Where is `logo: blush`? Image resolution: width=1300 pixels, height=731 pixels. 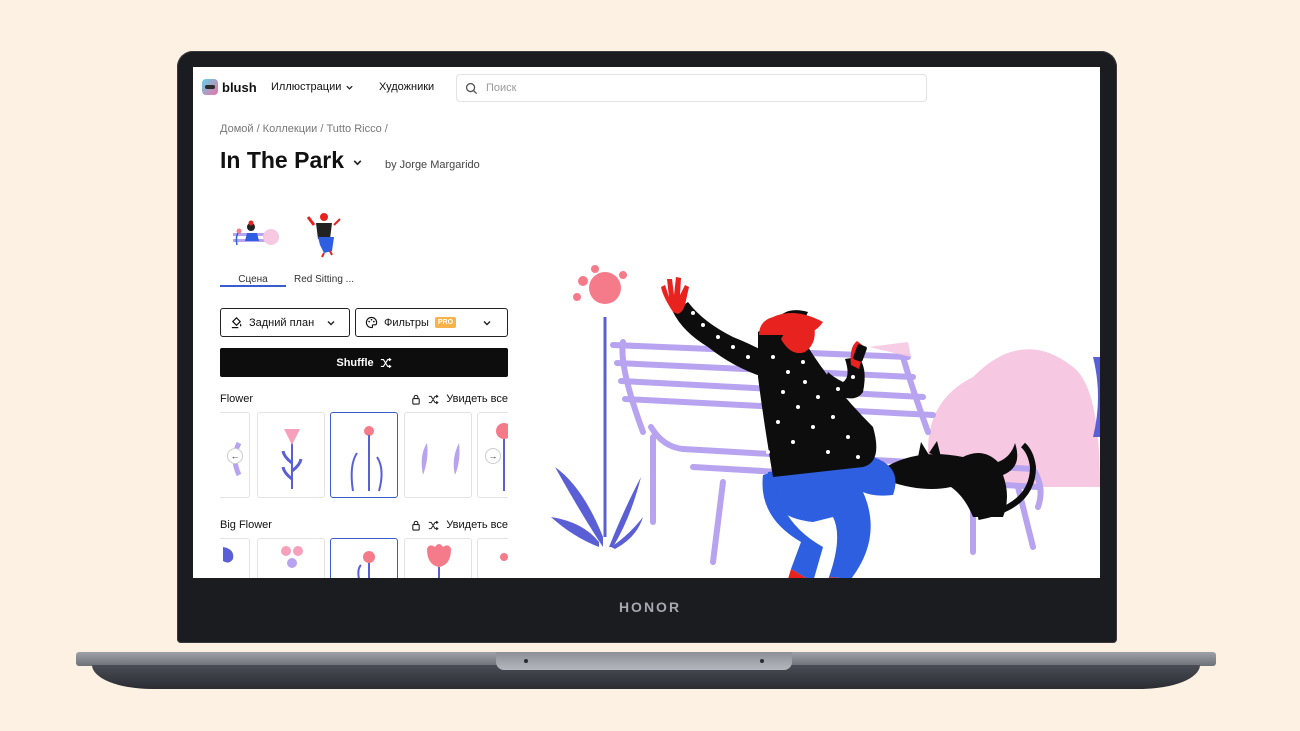
logo: blush is located at coordinates (229, 87).